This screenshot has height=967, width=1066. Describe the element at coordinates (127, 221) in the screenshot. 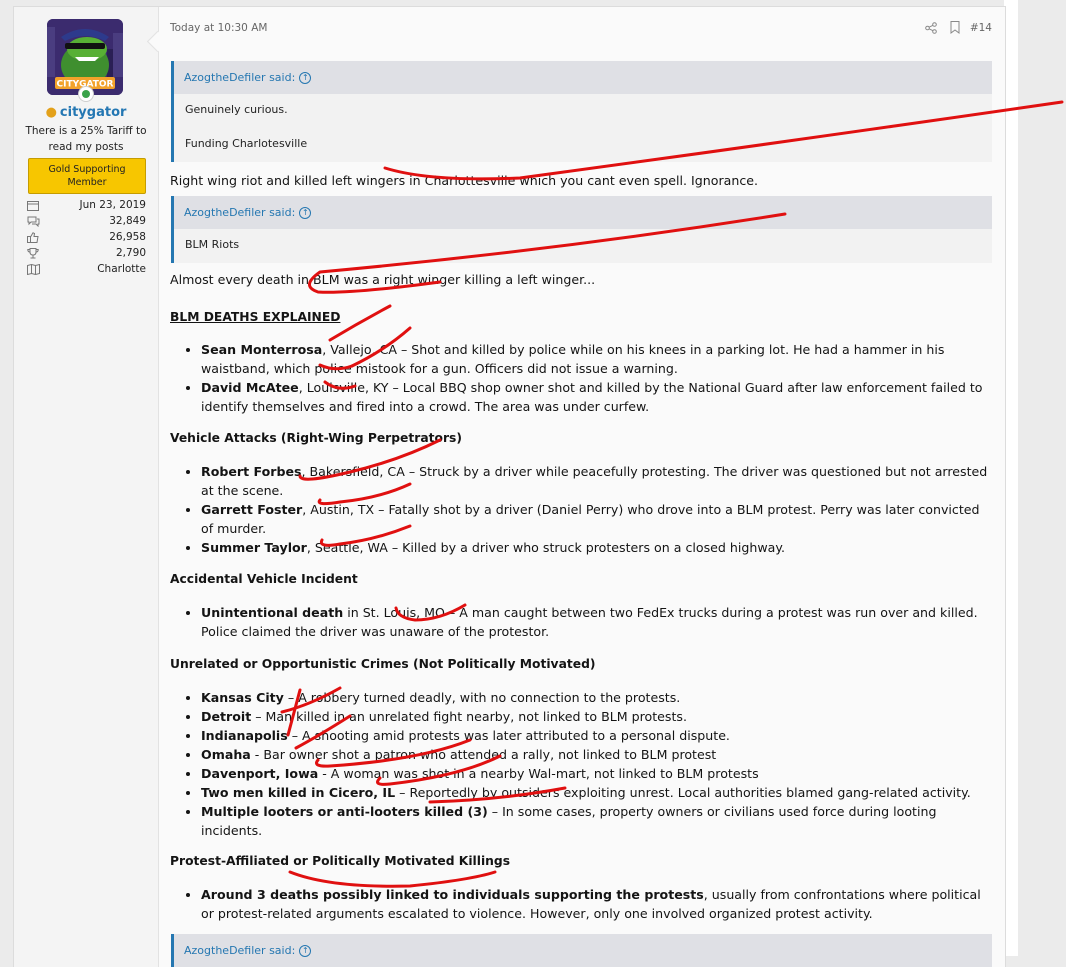

I see `stat-messages-value: 32,849` at that location.